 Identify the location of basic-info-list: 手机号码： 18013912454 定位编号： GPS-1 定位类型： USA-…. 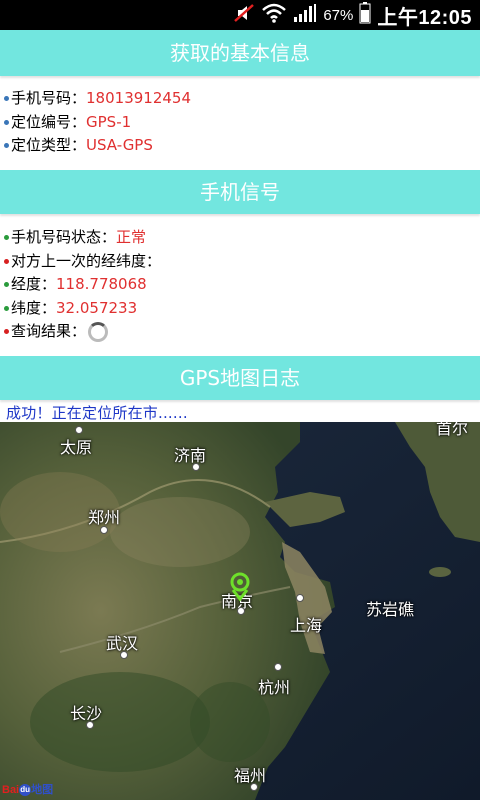
(97, 122).